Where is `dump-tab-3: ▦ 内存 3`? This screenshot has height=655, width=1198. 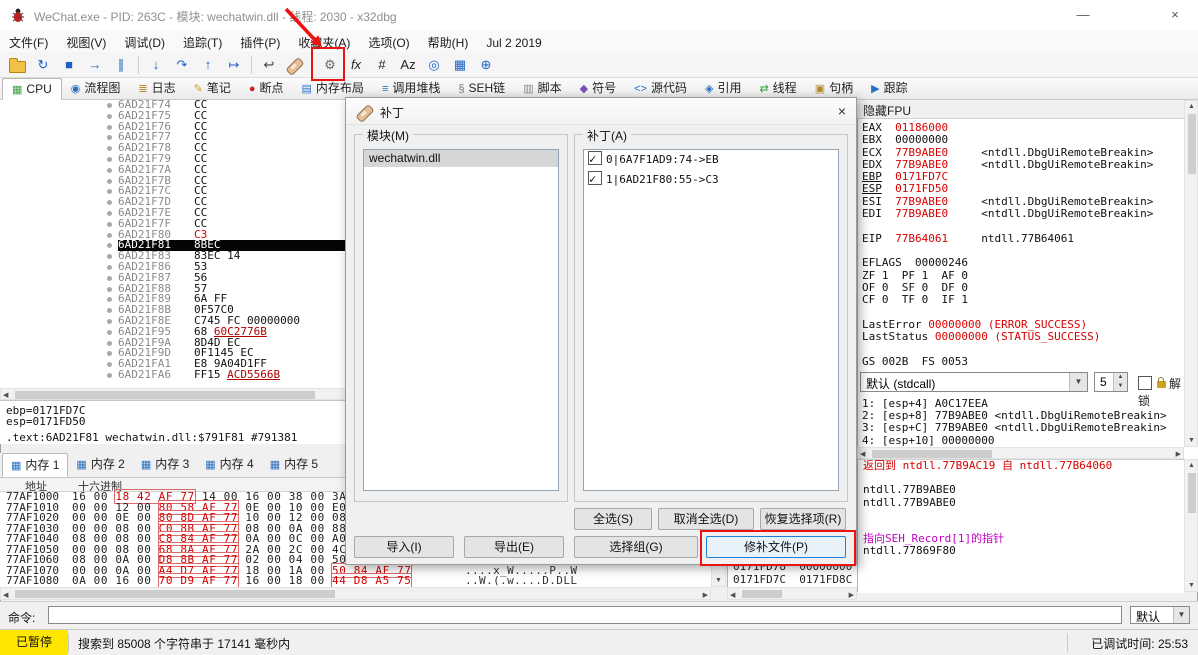
dump-tab-3: ▦ 内存 3 is located at coordinates (165, 464).